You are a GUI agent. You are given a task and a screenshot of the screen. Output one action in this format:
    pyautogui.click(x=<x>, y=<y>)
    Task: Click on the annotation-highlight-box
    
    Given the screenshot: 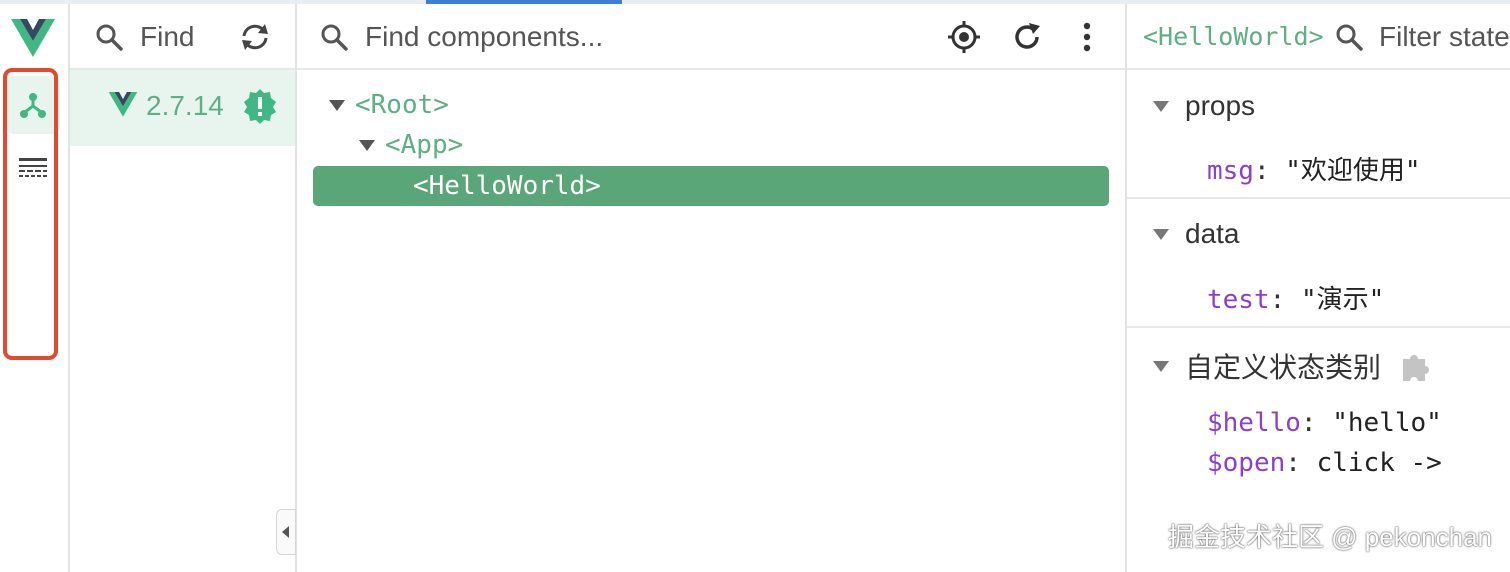 What is the action you would take?
    pyautogui.click(x=30, y=214)
    